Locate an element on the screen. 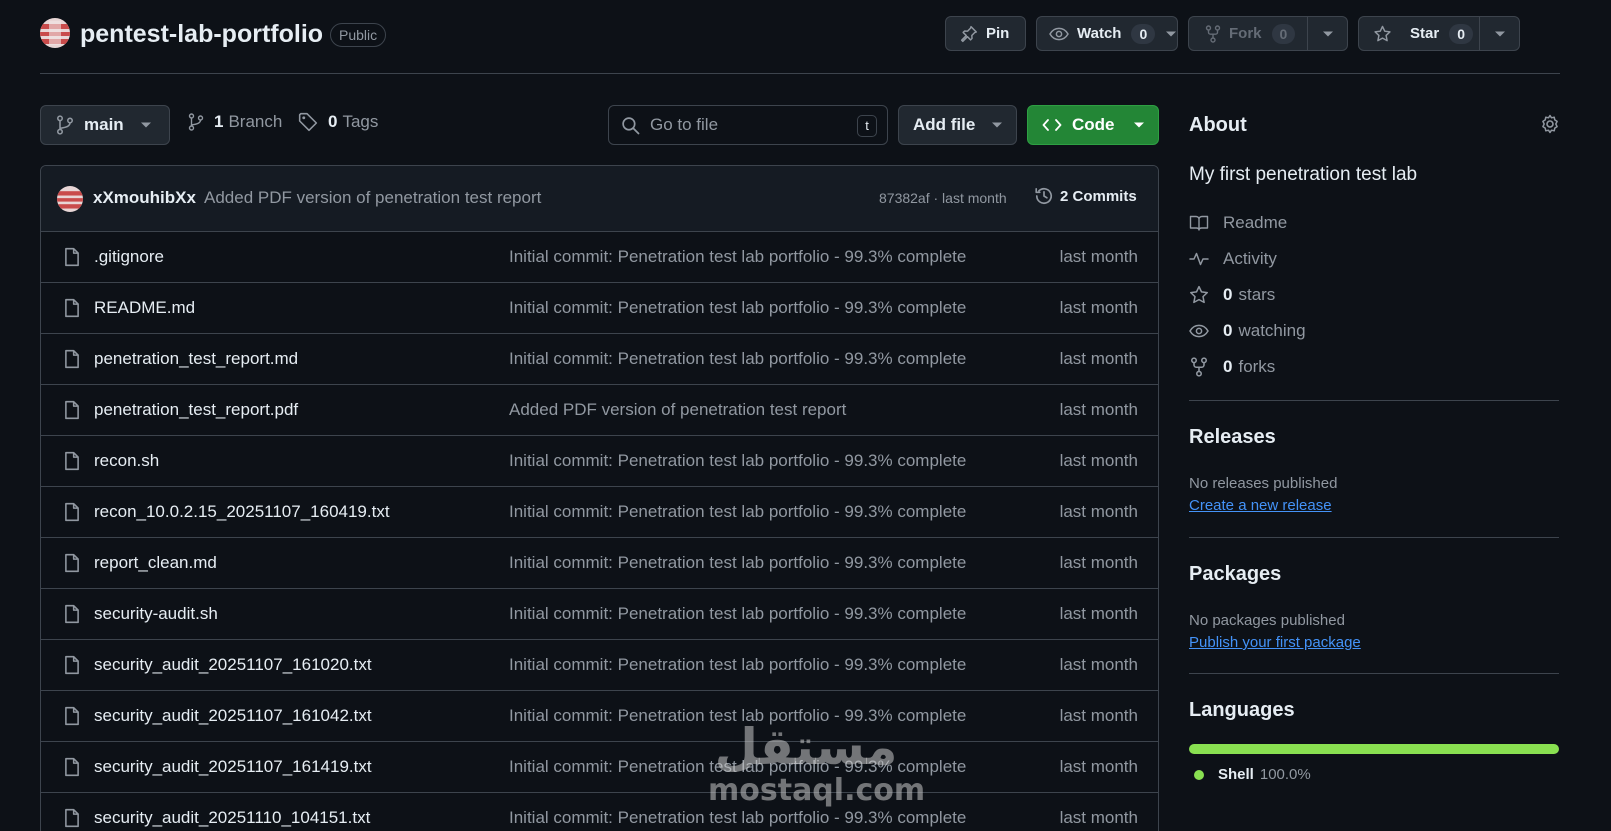  file-name: penetration_test_report.pdf is located at coordinates (196, 410).